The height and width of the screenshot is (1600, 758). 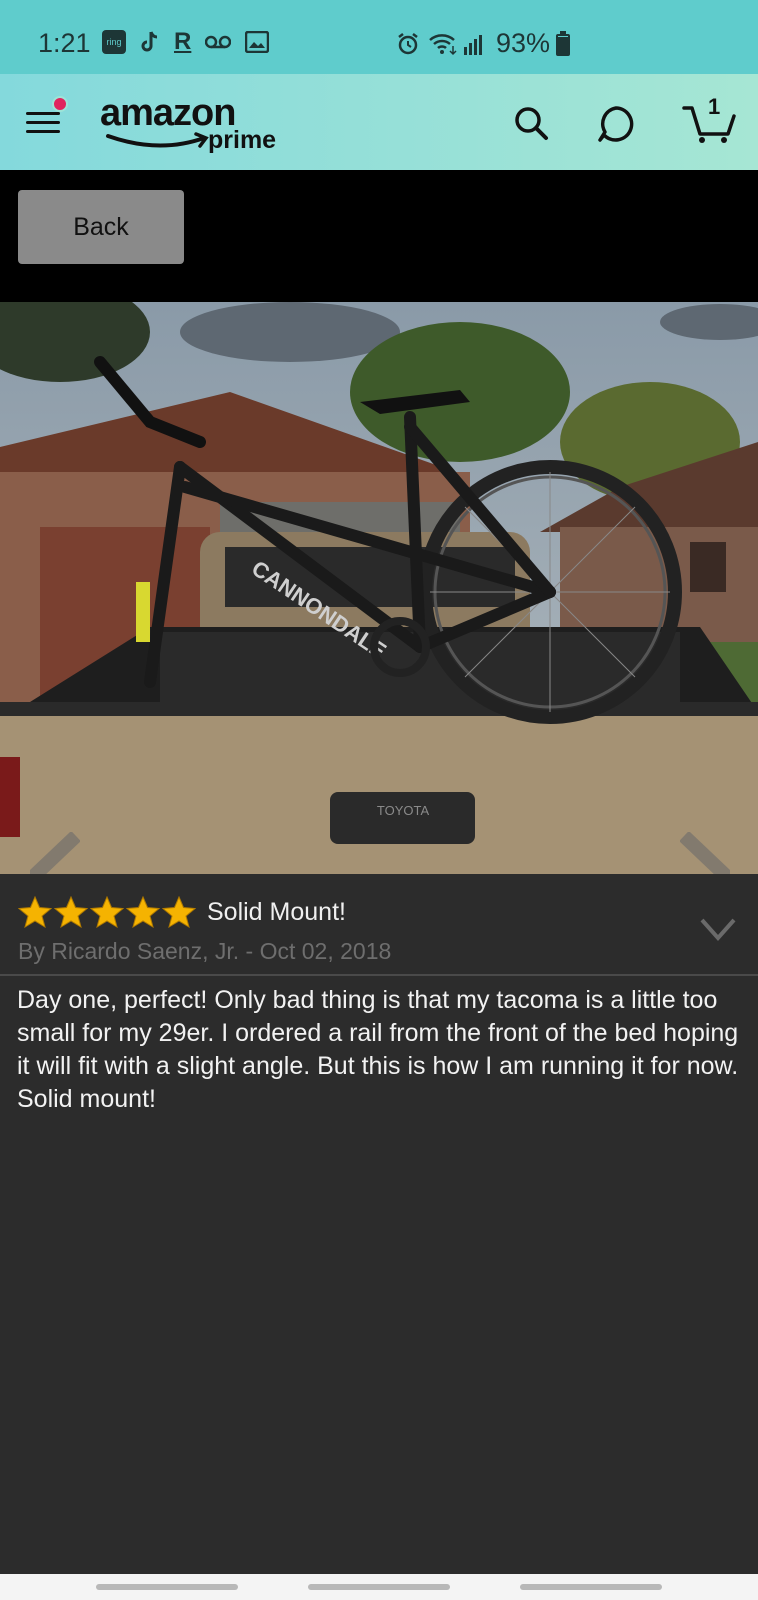 I want to click on battery-icon, so click(x=563, y=43).